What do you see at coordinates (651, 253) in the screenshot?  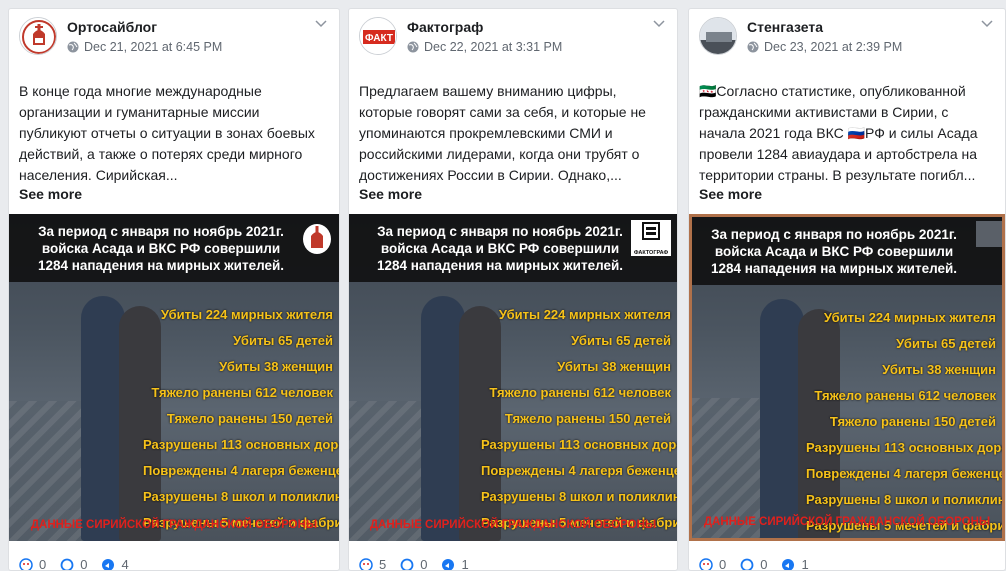 I see `badge-caption: ФАКТОГРАФ` at bounding box center [651, 253].